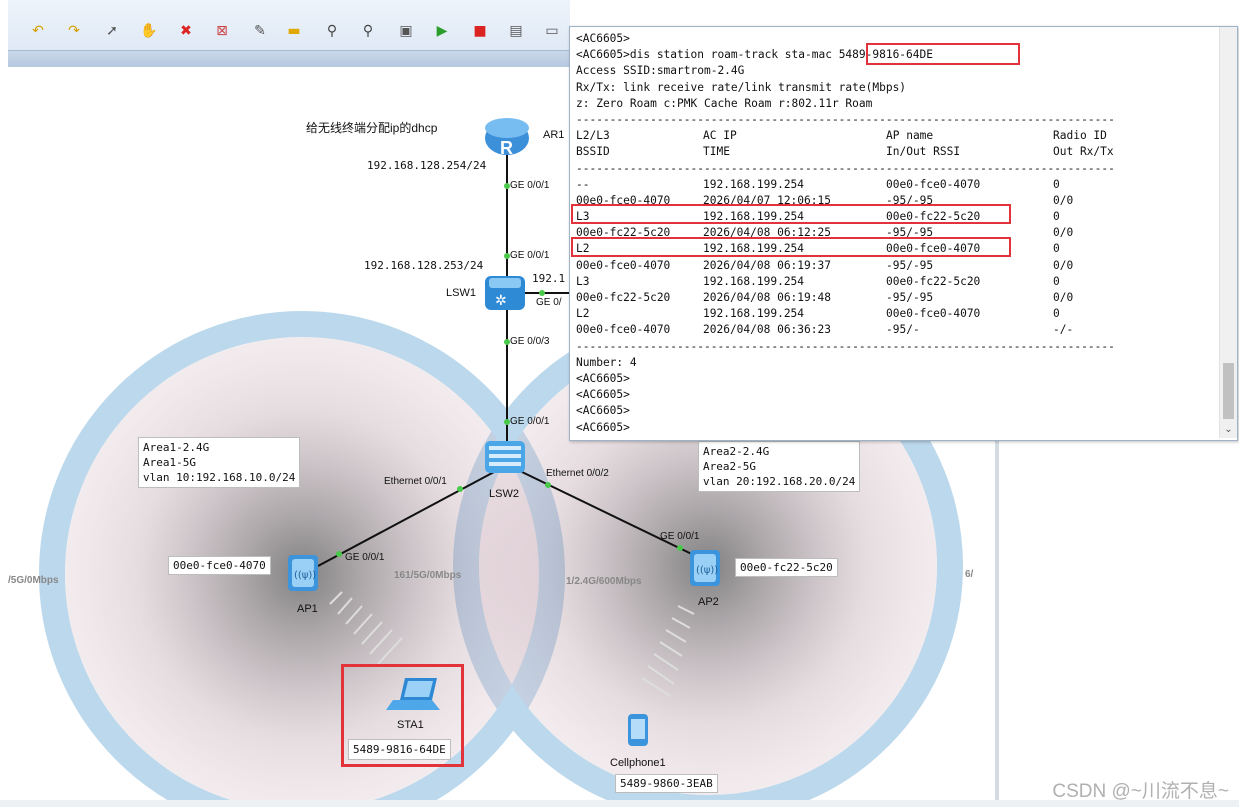  I want to click on hand-icon: ✋, so click(148, 31).